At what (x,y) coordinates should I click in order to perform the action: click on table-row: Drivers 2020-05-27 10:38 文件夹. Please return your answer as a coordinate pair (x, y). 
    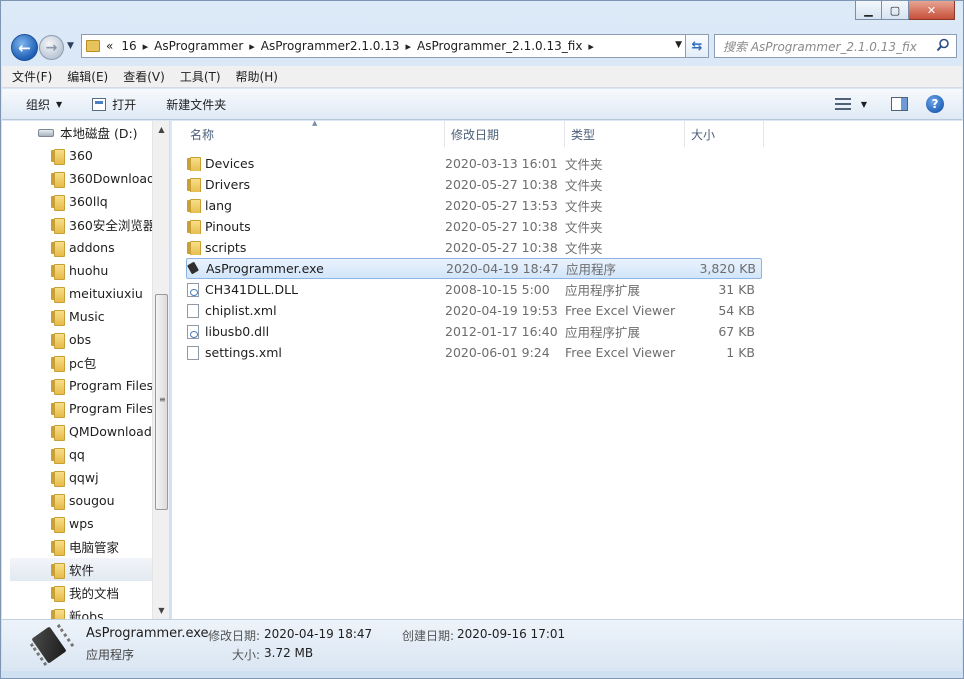
    Looking at the image, I should click on (474, 184).